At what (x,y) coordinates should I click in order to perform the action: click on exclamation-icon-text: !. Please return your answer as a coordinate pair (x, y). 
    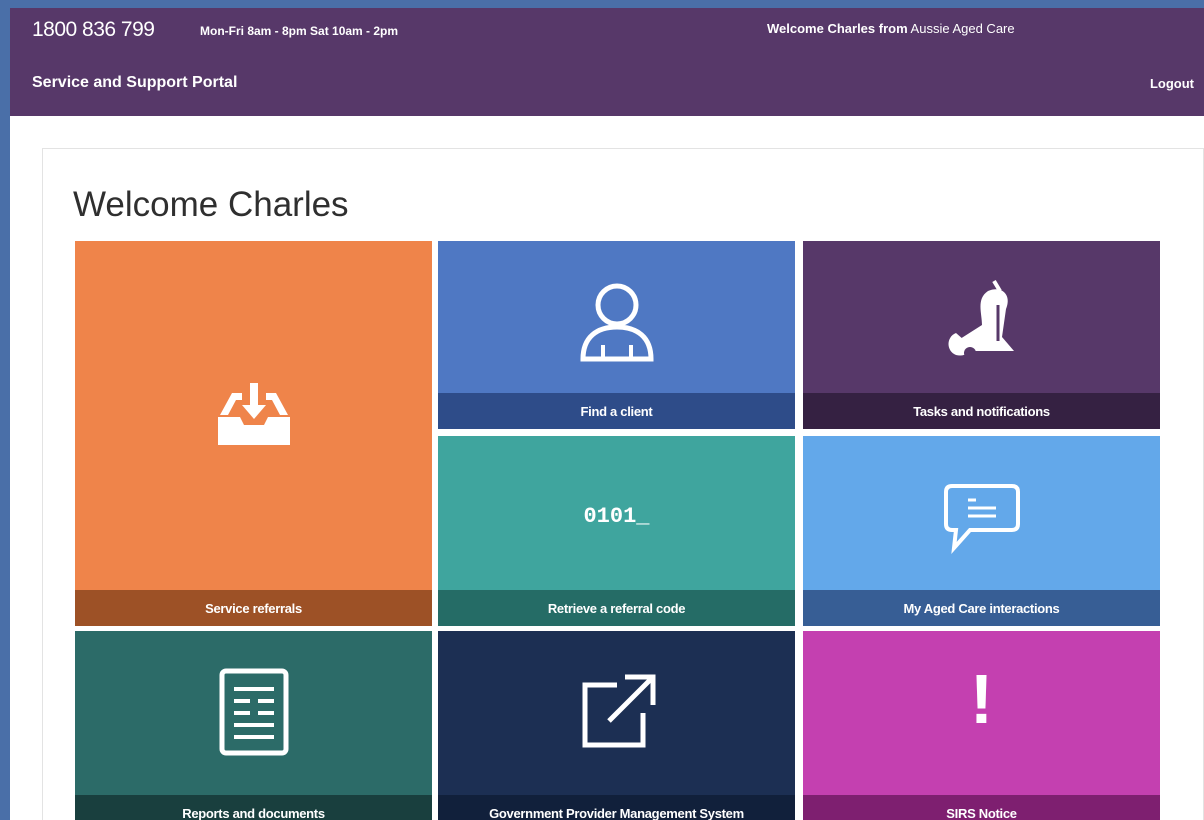
    Looking at the image, I should click on (981, 699).